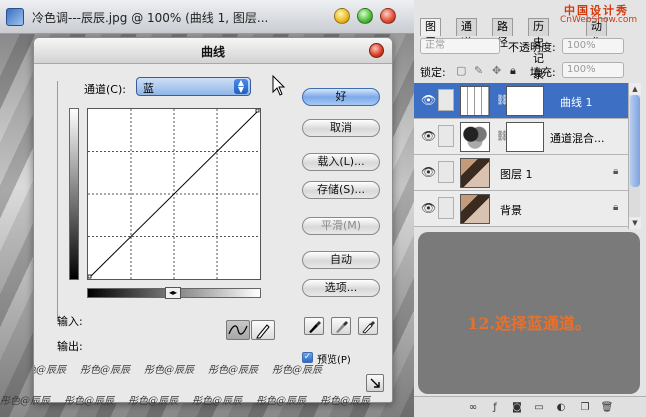  I want to click on eyedropper-white-icon, so click(368, 327).